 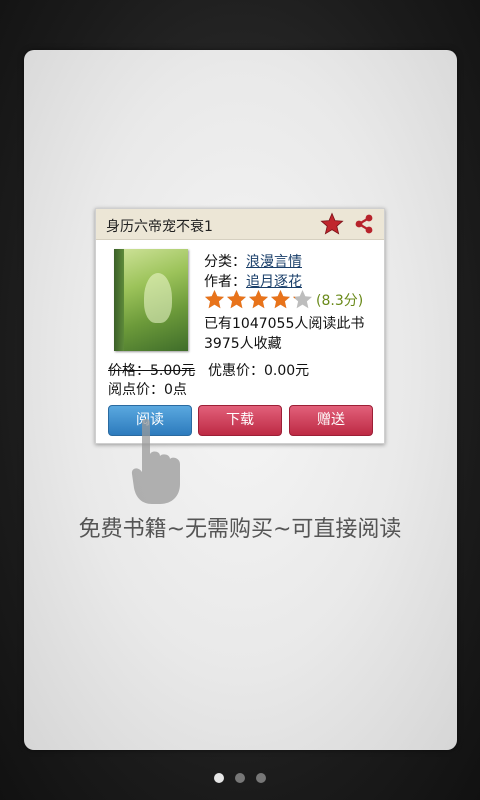 I want to click on points-price: 阅点价：0点, so click(x=147, y=390).